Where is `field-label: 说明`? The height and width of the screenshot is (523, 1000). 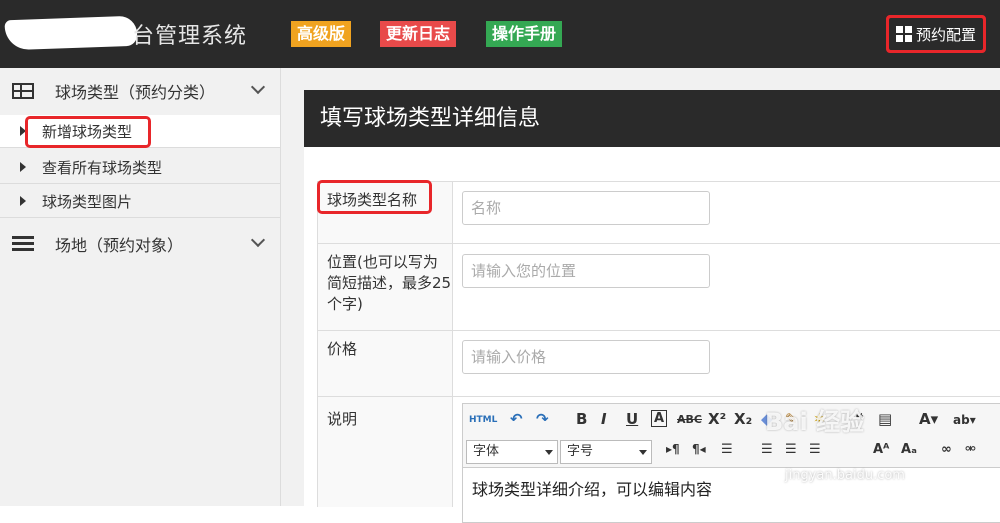 field-label: 说明 is located at coordinates (385, 452).